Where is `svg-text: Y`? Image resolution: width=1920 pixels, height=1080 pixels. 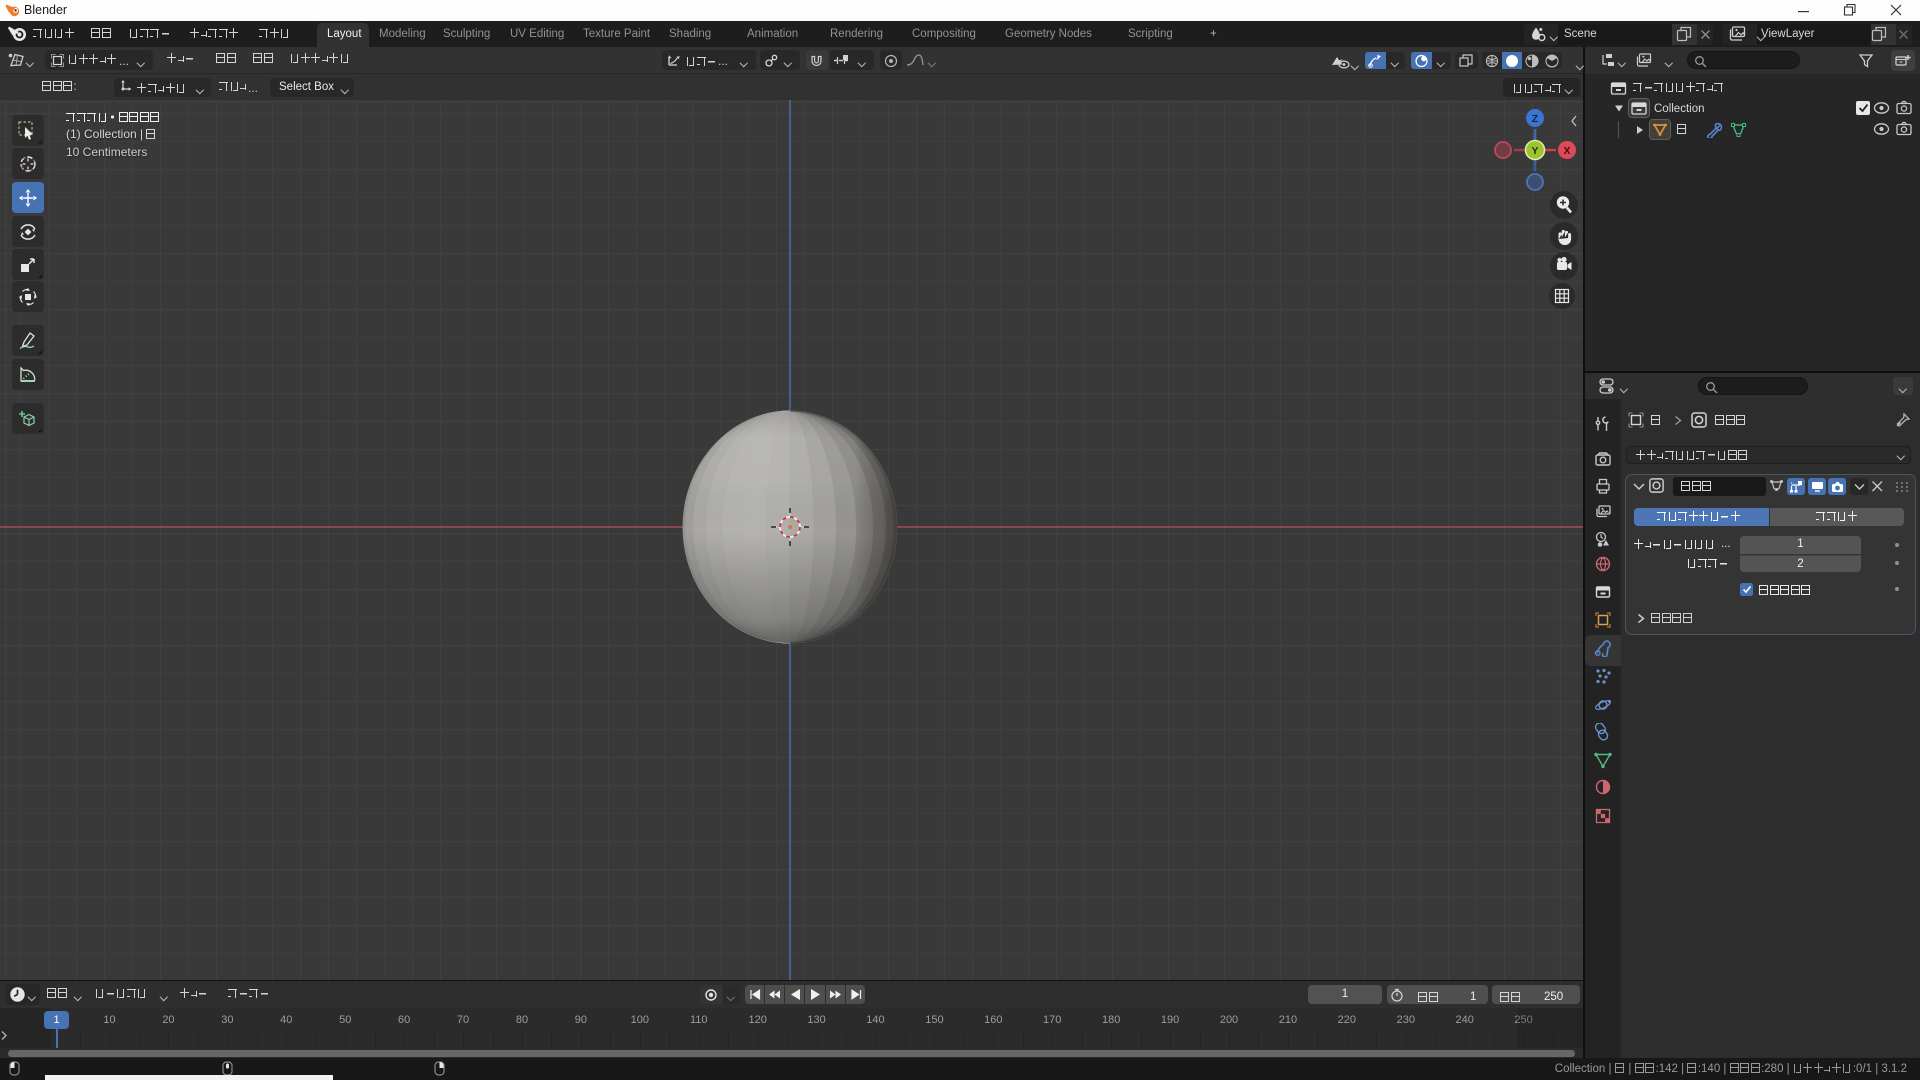 svg-text: Y is located at coordinates (1534, 151).